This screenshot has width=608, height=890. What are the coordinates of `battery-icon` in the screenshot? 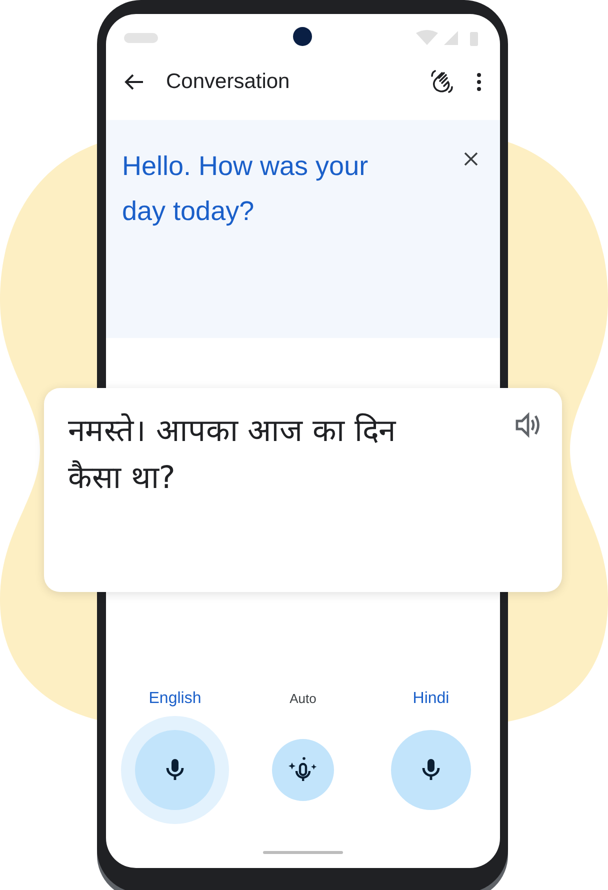 It's located at (474, 39).